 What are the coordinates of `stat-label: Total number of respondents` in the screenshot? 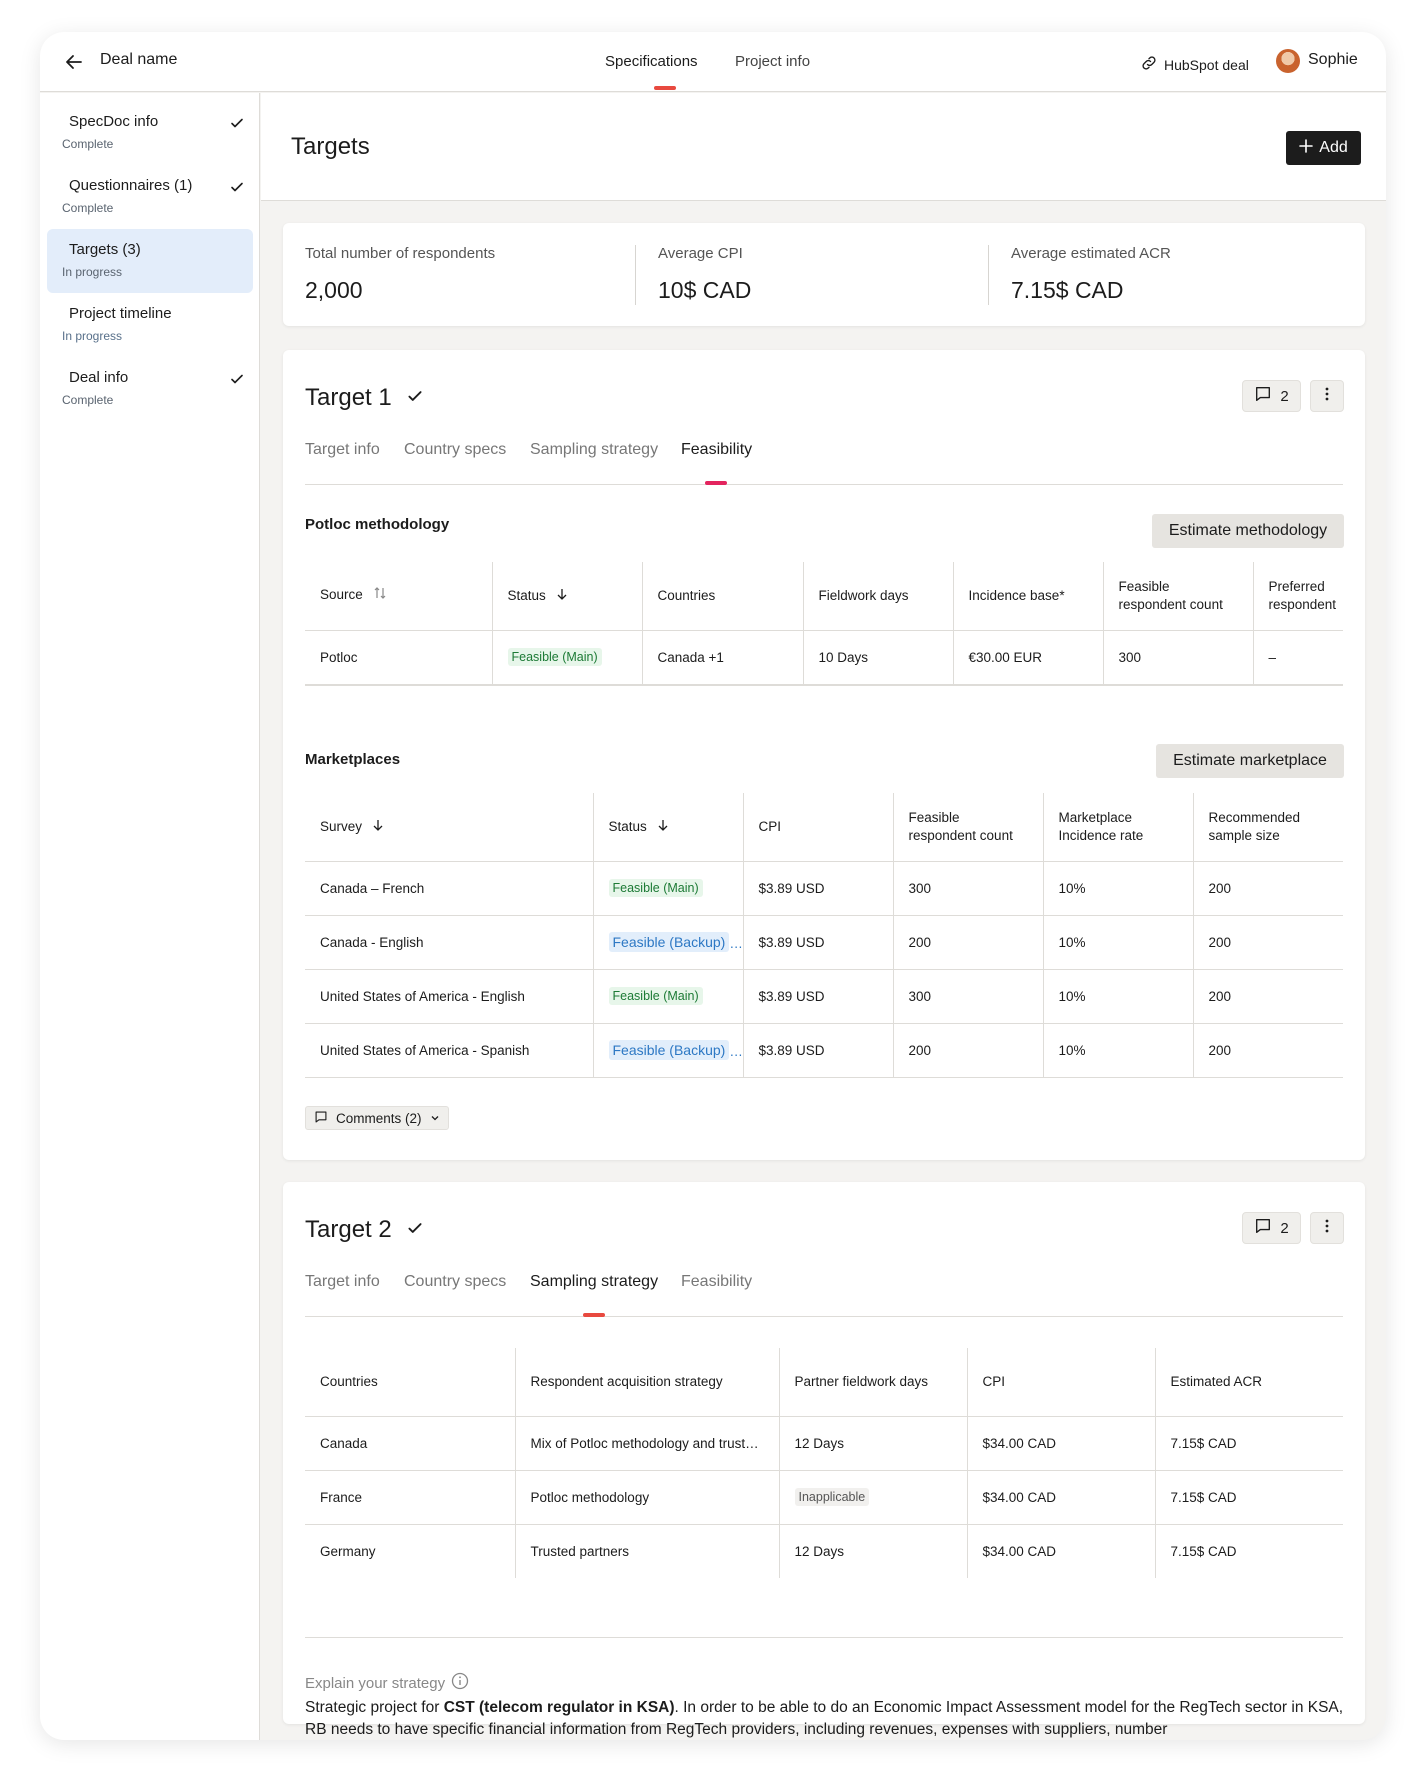 It's located at (400, 253).